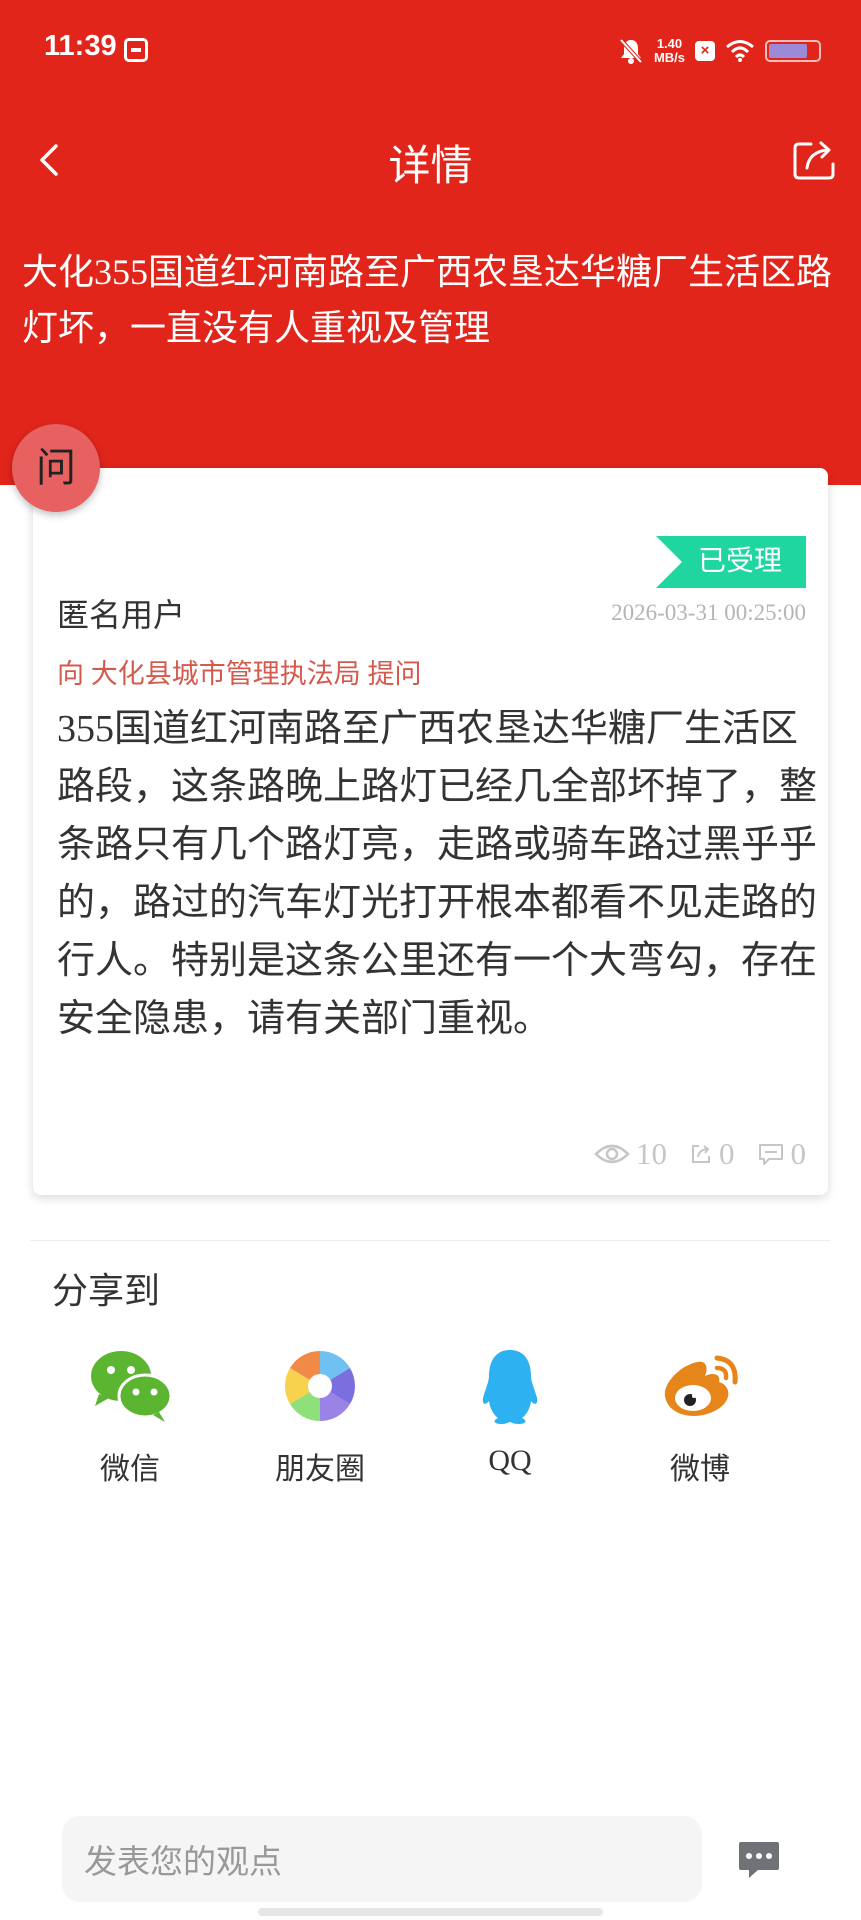  What do you see at coordinates (130, 1469) in the screenshot?
I see `share-wechat-label: 微信` at bounding box center [130, 1469].